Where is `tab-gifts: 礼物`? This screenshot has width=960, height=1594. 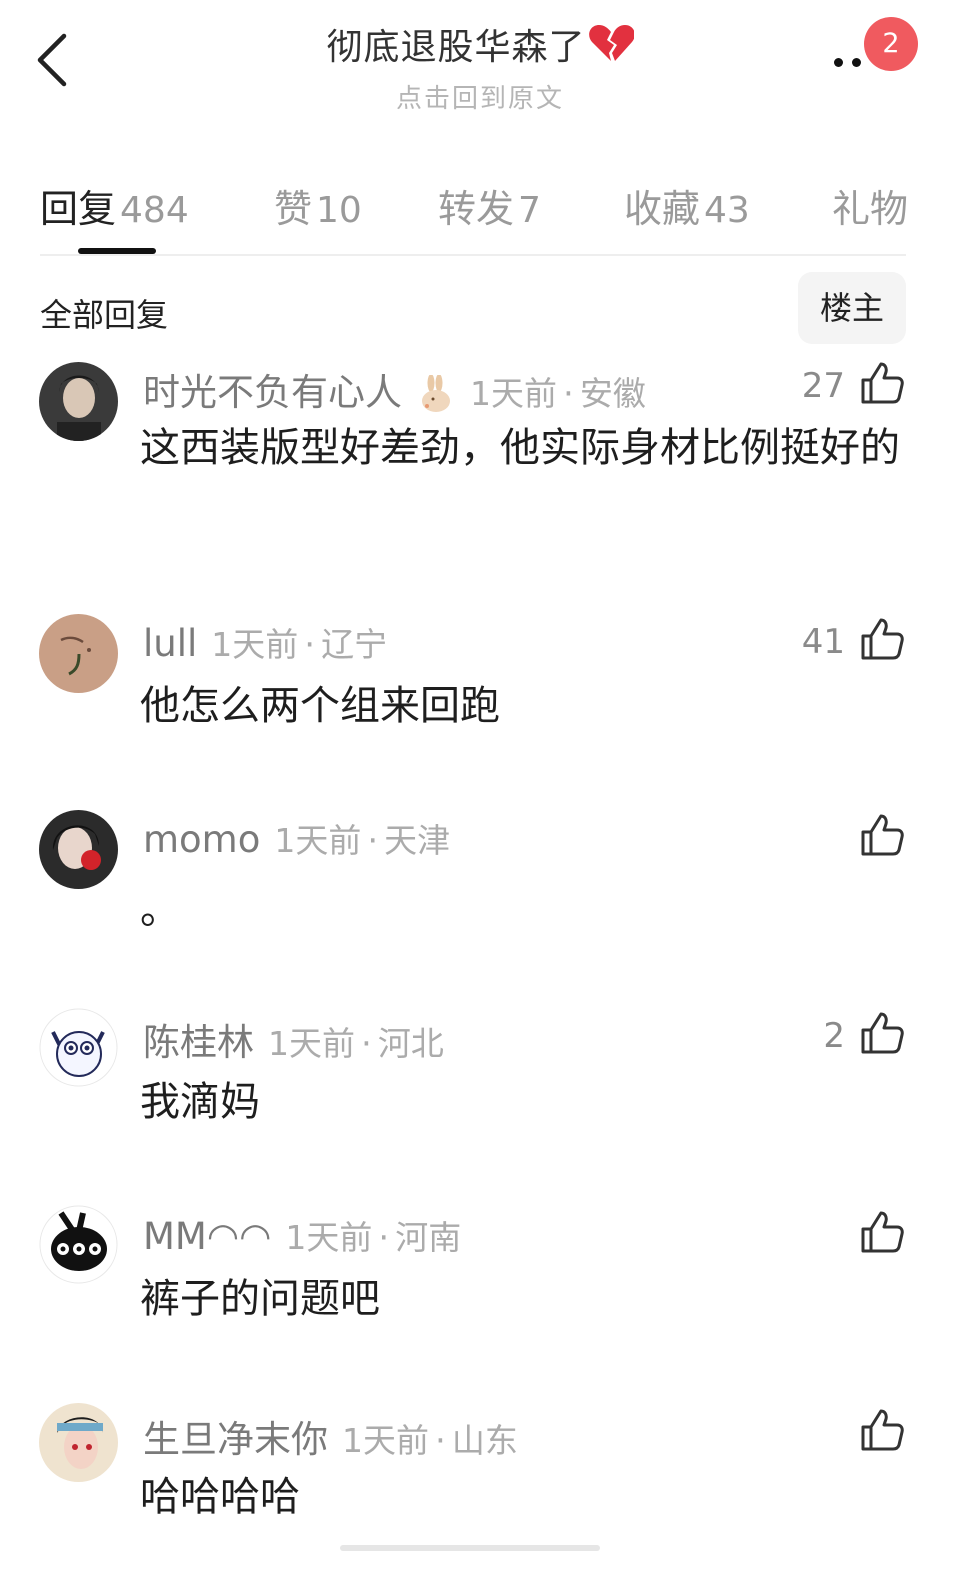 tab-gifts: 礼物 is located at coordinates (870, 205).